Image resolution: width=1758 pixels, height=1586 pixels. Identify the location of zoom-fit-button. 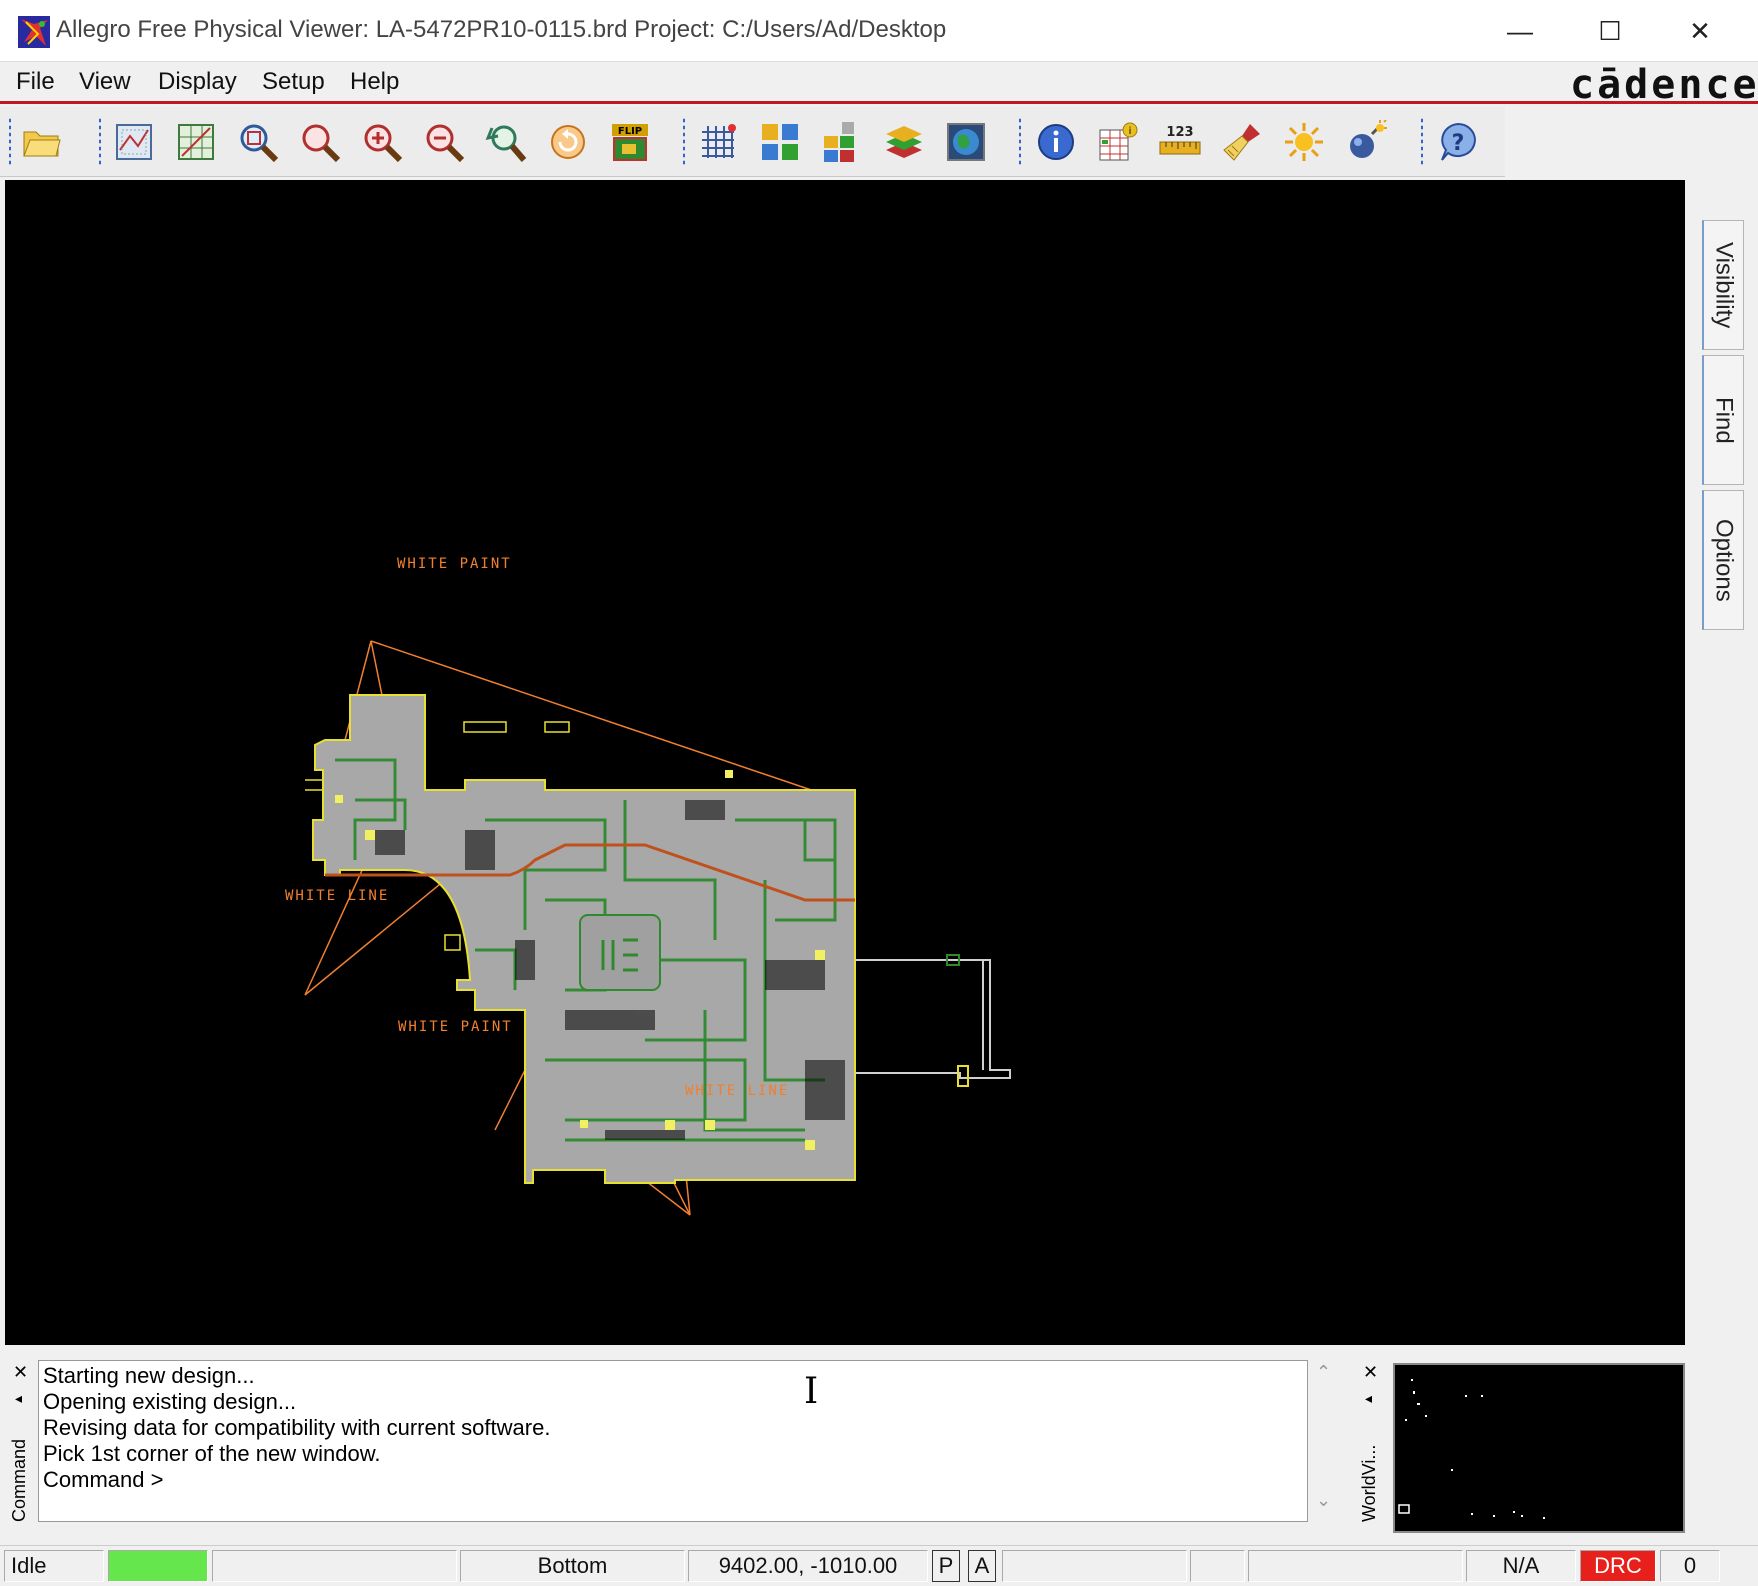
(134, 142).